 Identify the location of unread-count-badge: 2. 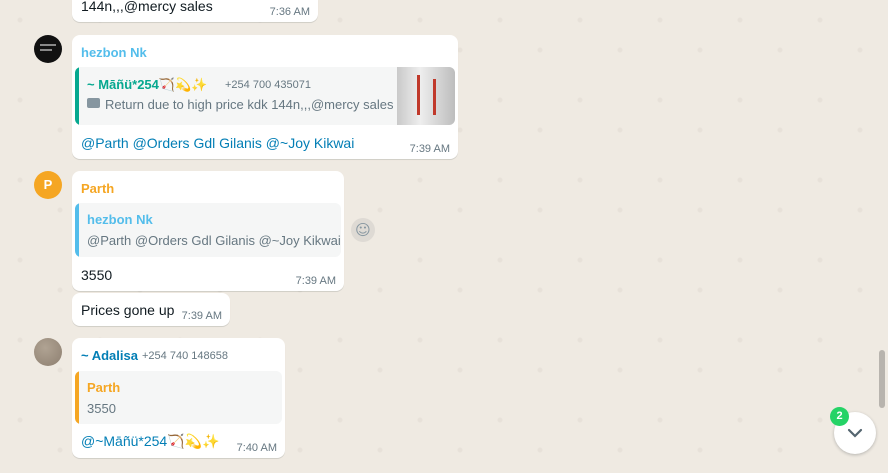
(839, 416).